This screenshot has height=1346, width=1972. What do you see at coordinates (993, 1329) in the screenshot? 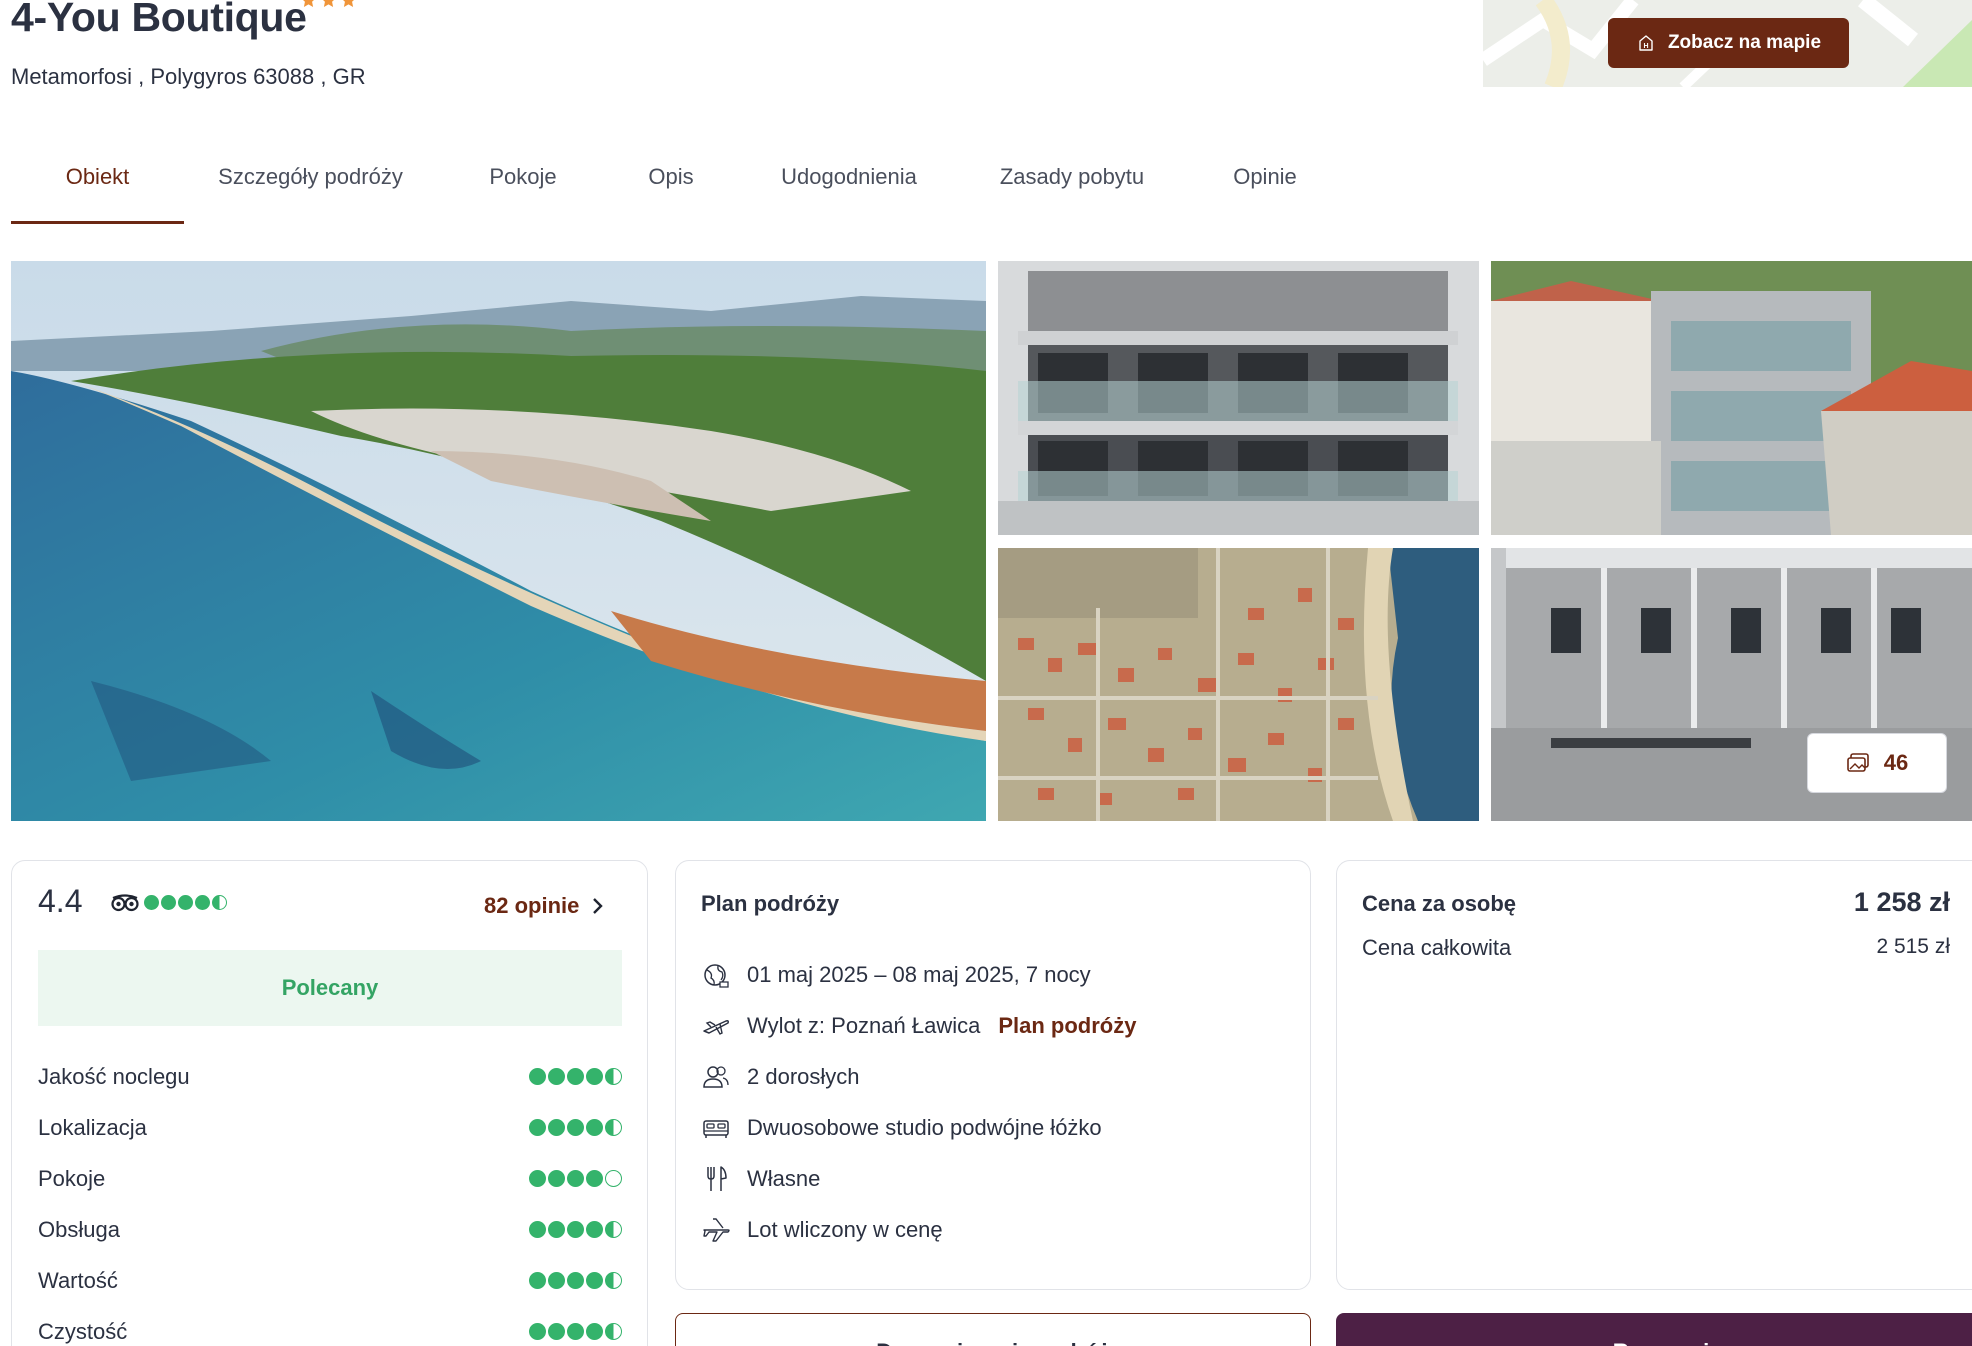
I see `adjust-trip-button: Dopasuj swoją podróż` at bounding box center [993, 1329].